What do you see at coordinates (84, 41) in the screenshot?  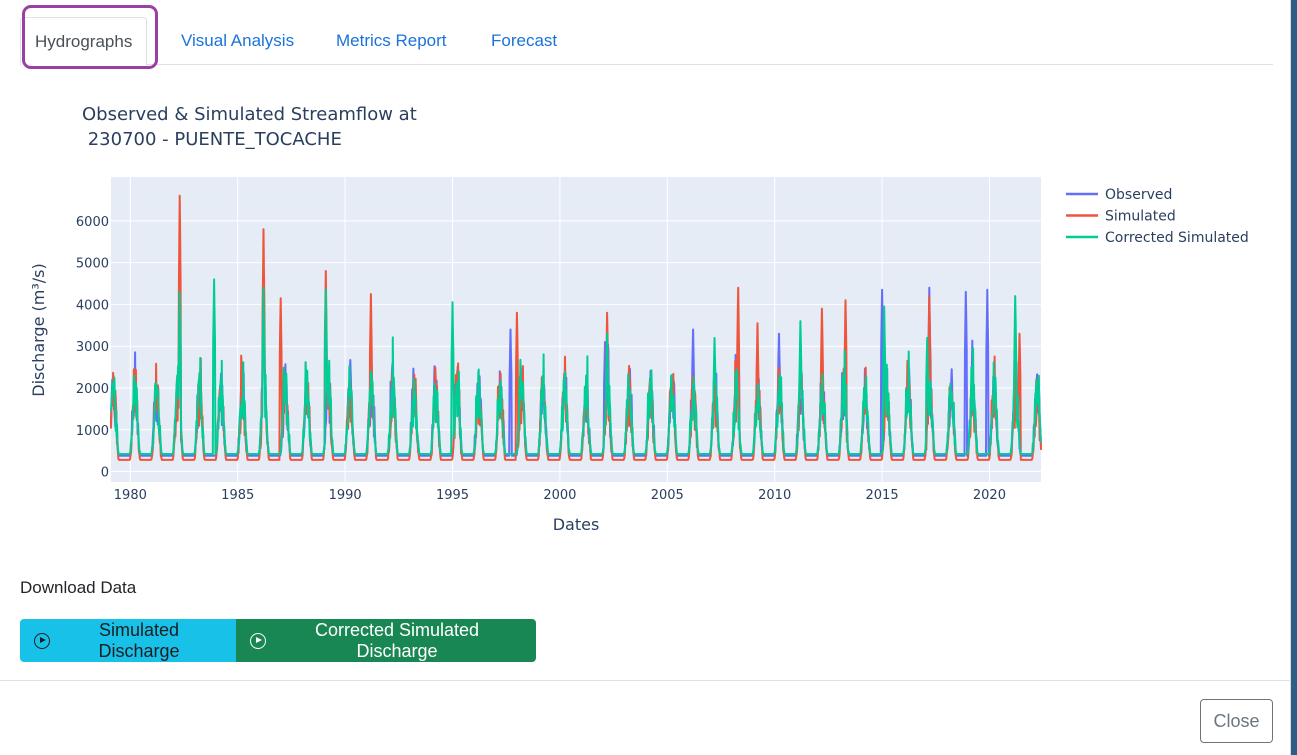 I see `tab-hydrographs: Hydrographs` at bounding box center [84, 41].